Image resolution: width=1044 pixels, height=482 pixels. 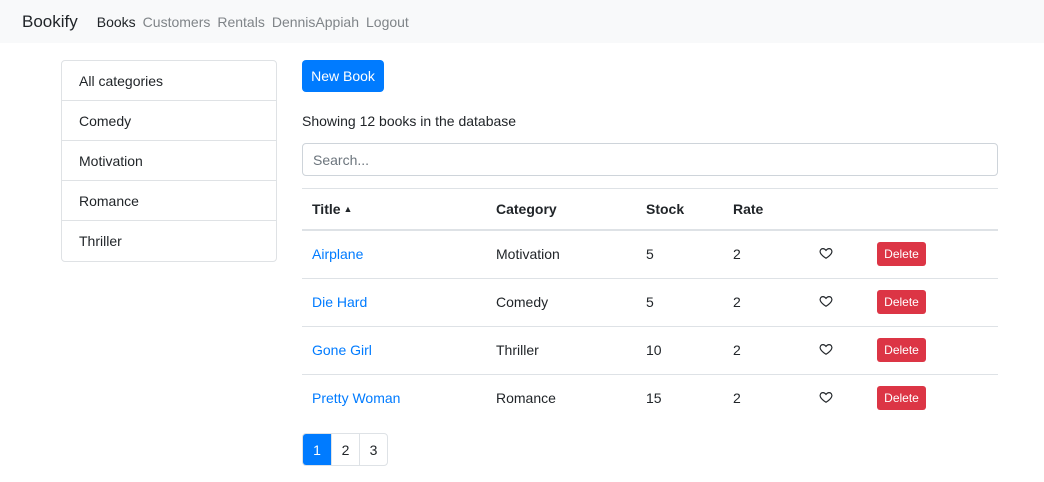 I want to click on book-stock: 15, so click(x=654, y=398).